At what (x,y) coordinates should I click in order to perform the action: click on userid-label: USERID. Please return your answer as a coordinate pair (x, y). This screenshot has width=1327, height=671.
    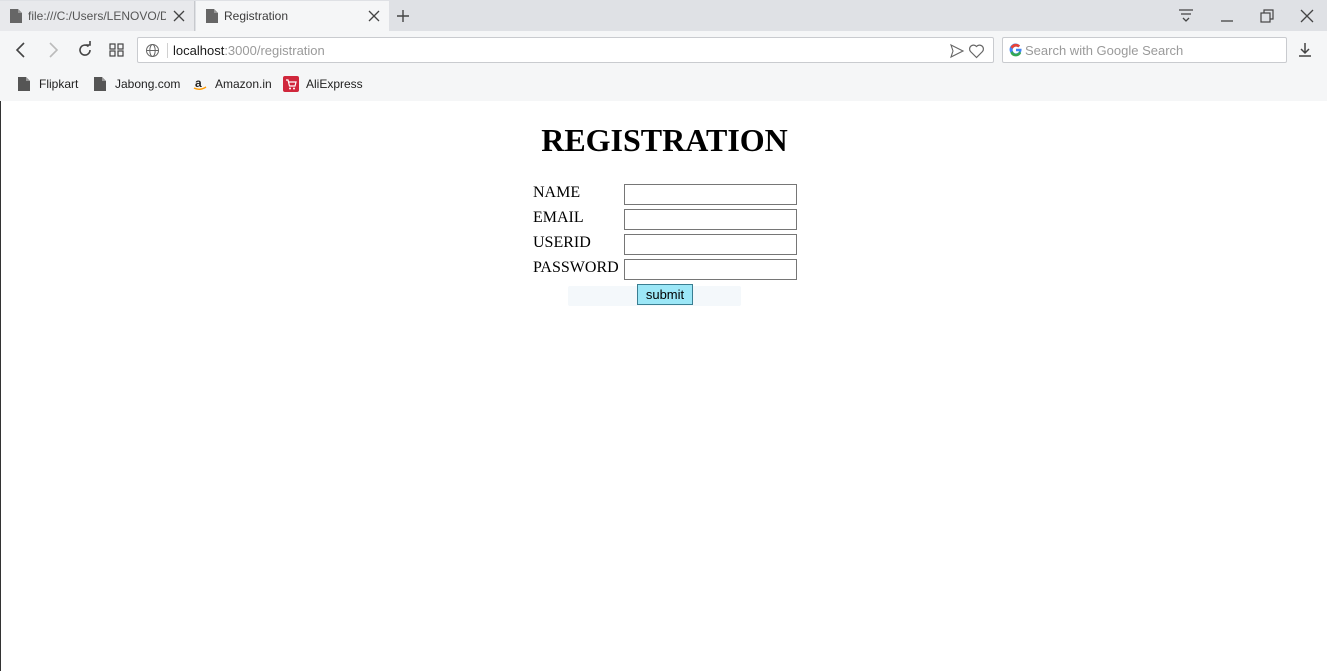
    Looking at the image, I should click on (562, 242).